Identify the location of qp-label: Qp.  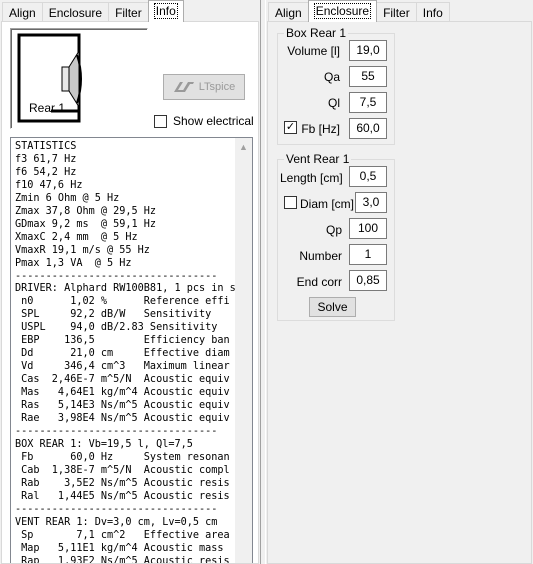
(333, 230).